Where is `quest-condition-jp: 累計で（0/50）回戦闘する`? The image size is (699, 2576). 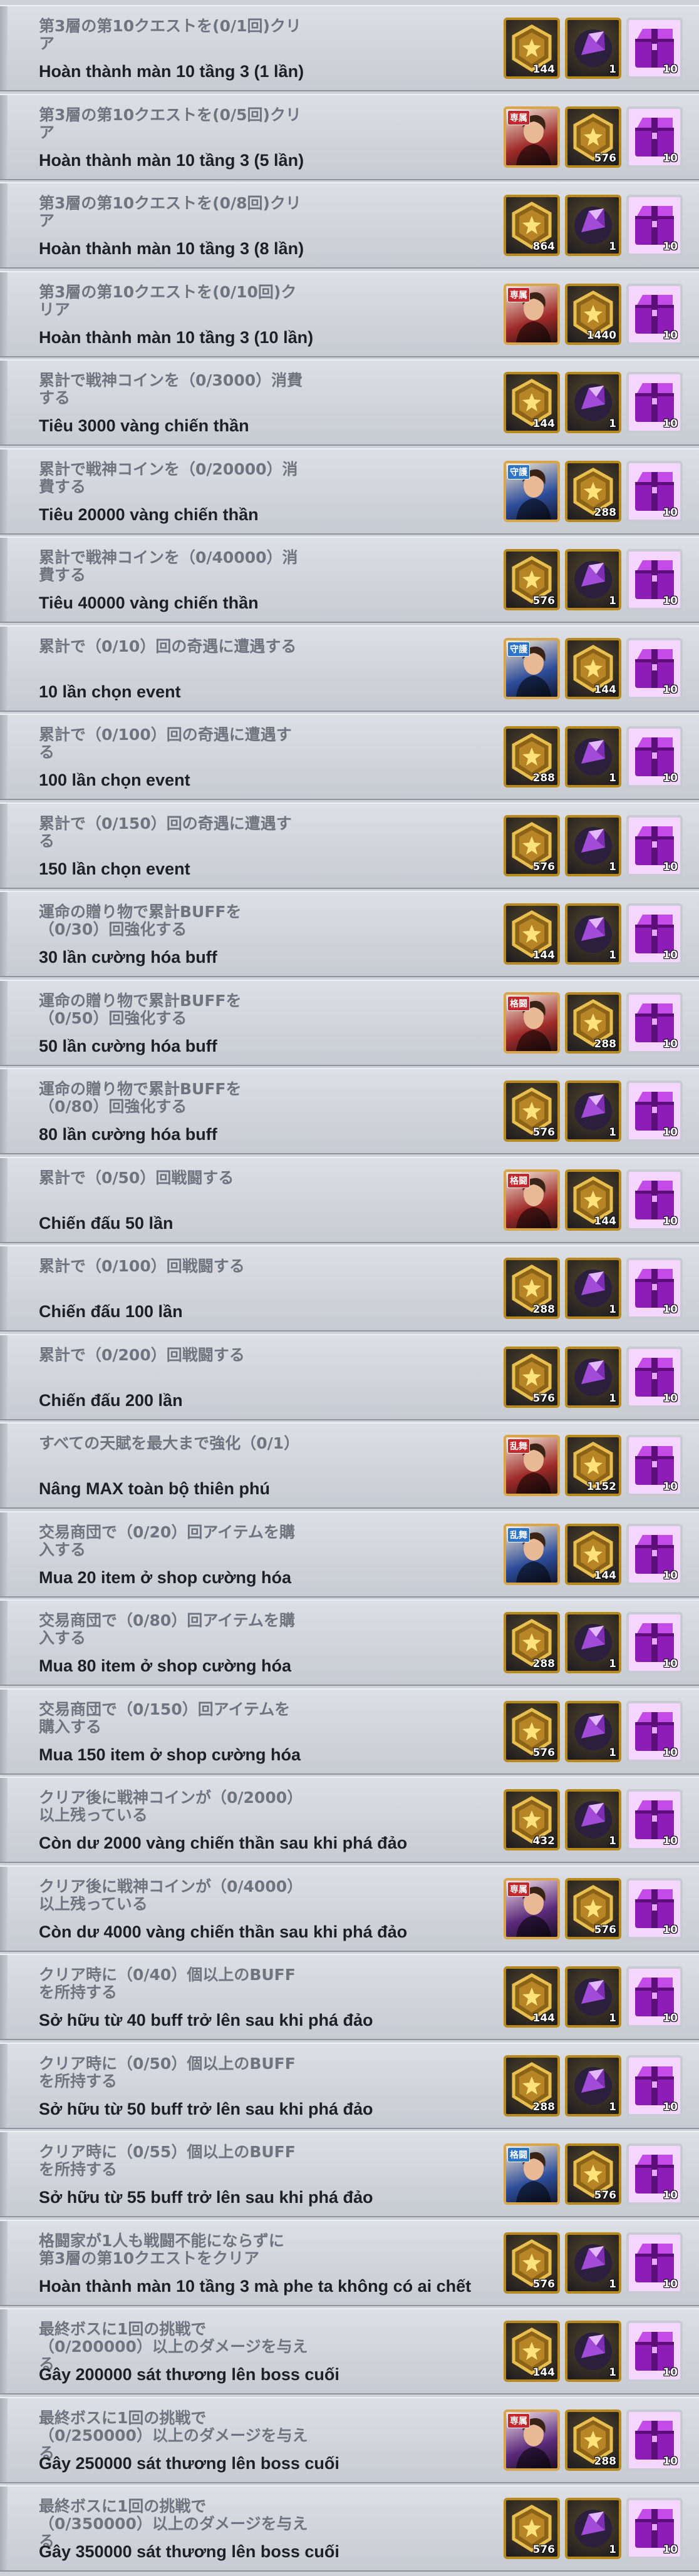
quest-condition-jp: 累計で（0/50）回戦闘する is located at coordinates (136, 1178).